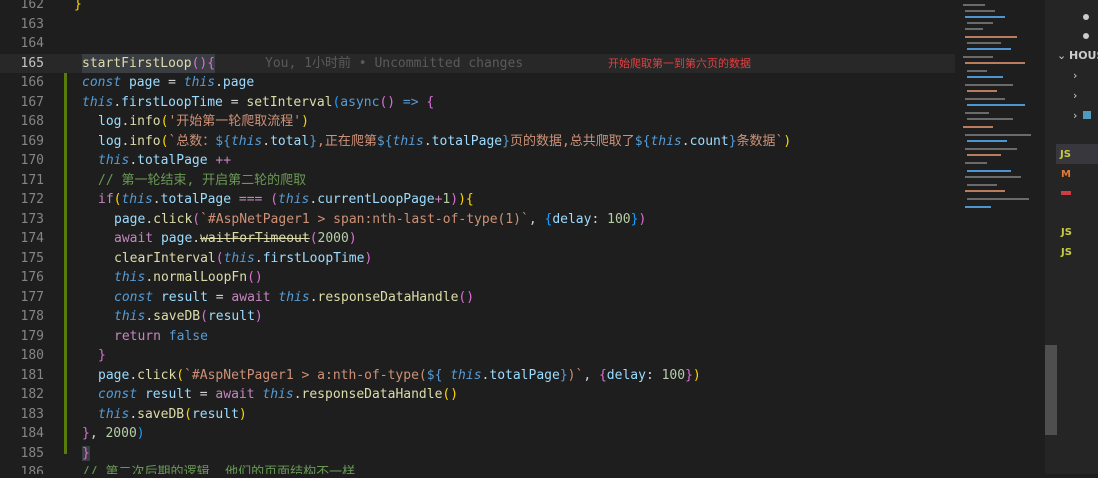 The width and height of the screenshot is (1098, 478). What do you see at coordinates (1077, 174) in the screenshot?
I see `explorer-file: M` at bounding box center [1077, 174].